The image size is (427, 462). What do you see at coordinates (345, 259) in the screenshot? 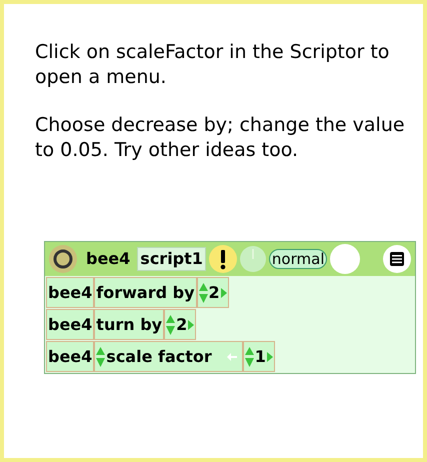
I see `circle-button-icon` at bounding box center [345, 259].